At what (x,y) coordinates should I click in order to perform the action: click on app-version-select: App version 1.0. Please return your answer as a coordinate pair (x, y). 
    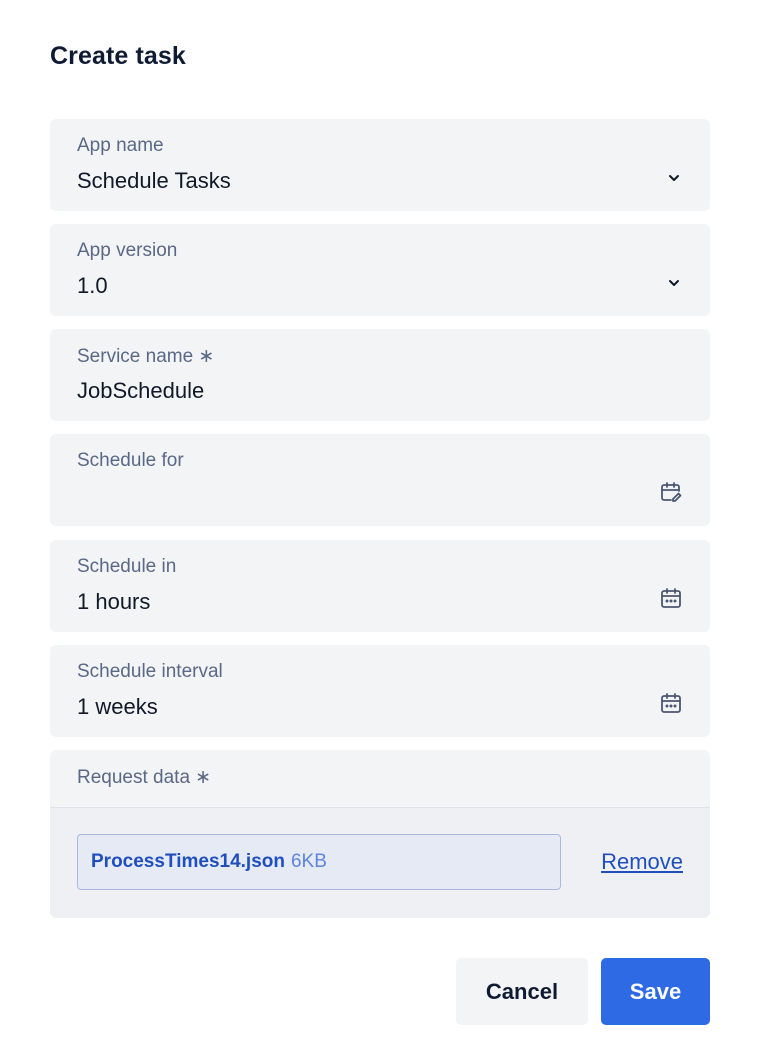
    Looking at the image, I should click on (380, 270).